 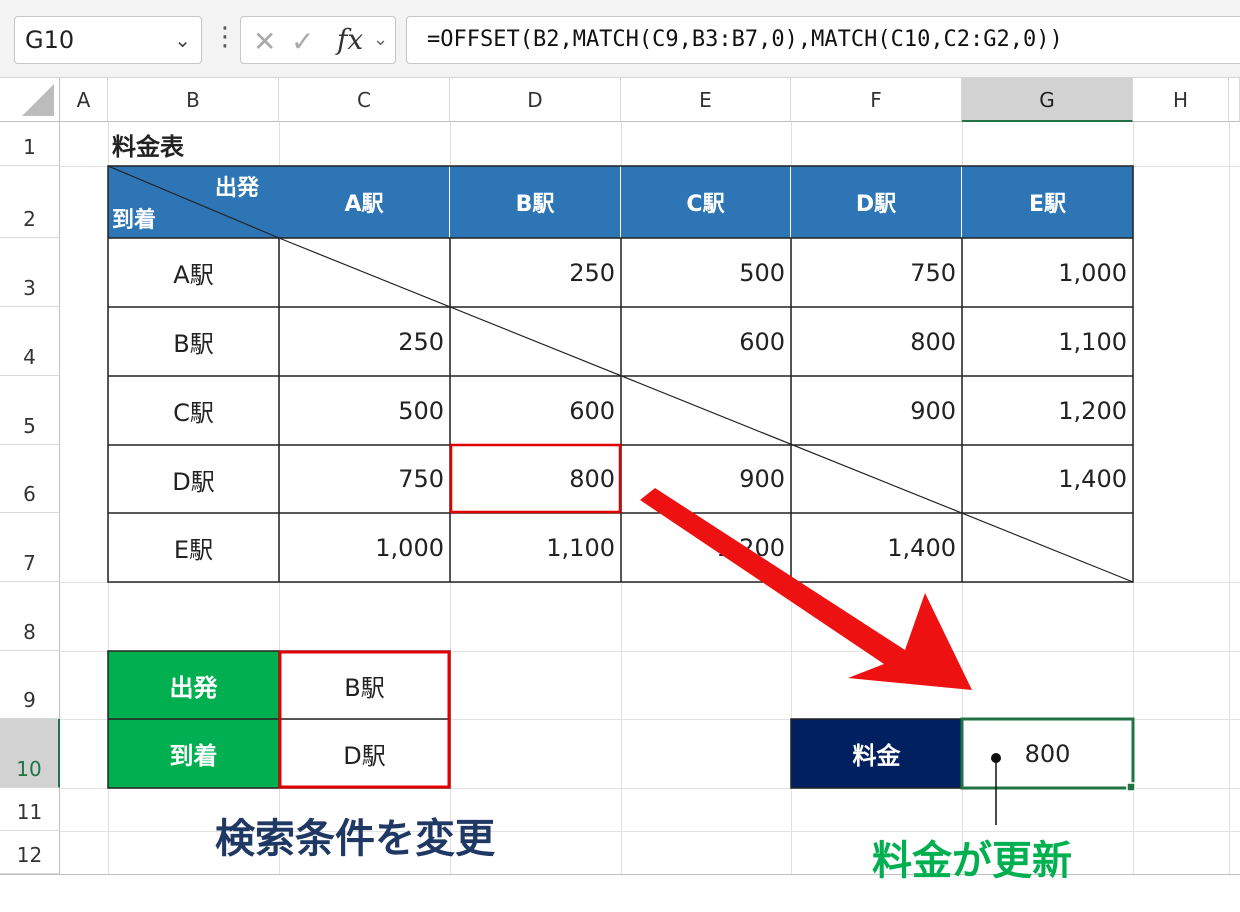 What do you see at coordinates (355, 839) in the screenshot?
I see `annotation-change-condition: 検索条件を変更` at bounding box center [355, 839].